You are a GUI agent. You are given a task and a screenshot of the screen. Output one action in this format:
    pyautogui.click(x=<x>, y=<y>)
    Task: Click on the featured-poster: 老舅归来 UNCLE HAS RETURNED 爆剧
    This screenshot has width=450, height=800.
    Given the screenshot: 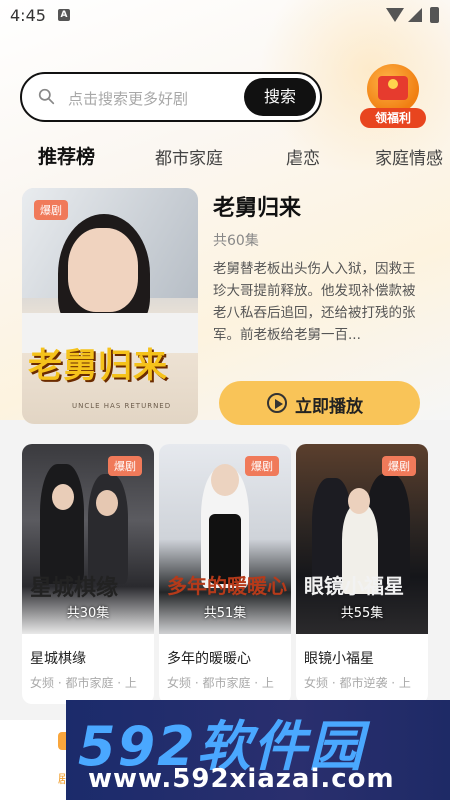 What is the action you would take?
    pyautogui.click(x=110, y=306)
    